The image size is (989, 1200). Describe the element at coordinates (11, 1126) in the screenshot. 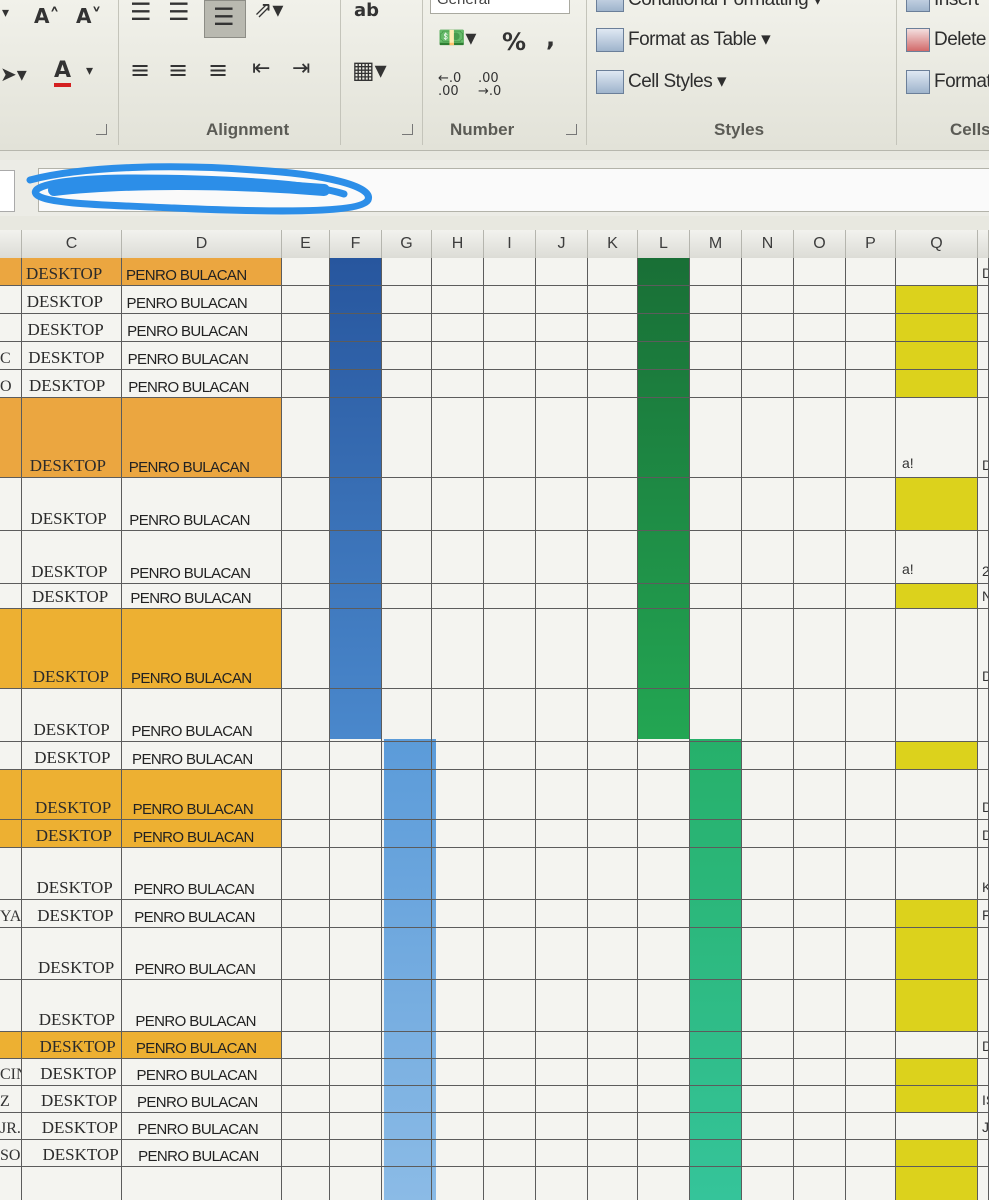

I see `cell-b: JR.` at that location.